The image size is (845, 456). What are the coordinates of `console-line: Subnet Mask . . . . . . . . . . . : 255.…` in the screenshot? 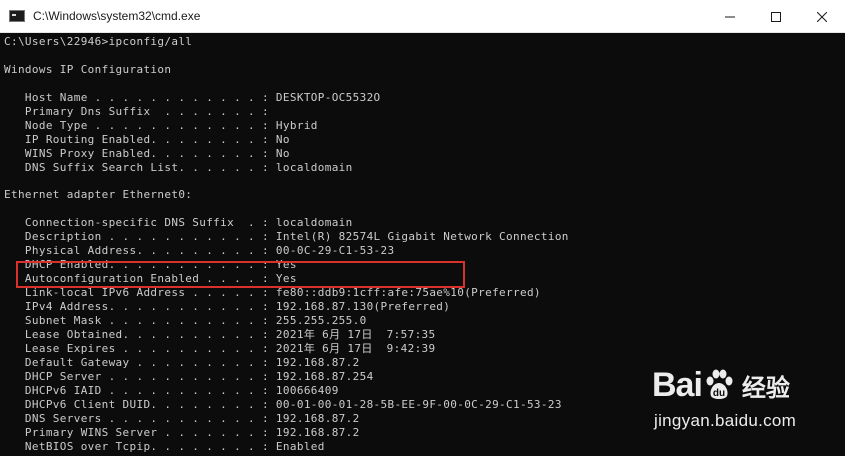 It's located at (185, 320).